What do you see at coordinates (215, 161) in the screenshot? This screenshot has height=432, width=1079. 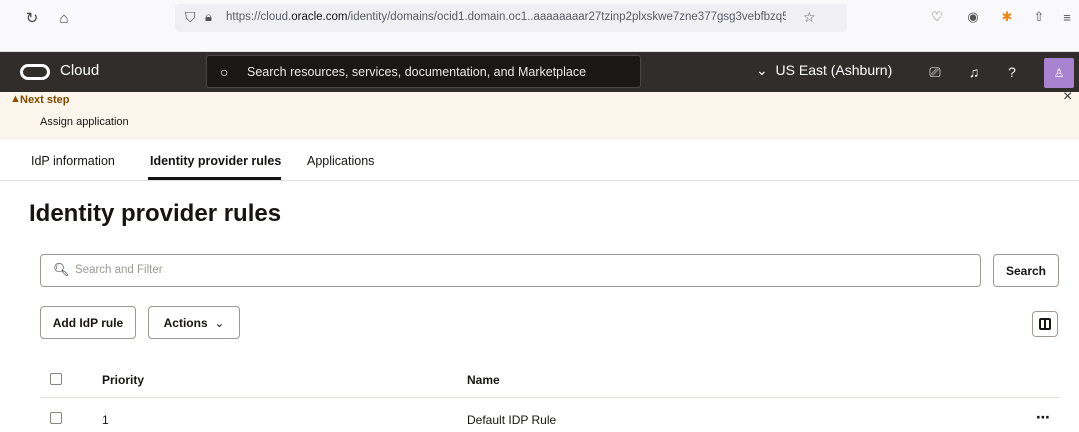 I see `tab-identity-provider-rules: Identity provider rules` at bounding box center [215, 161].